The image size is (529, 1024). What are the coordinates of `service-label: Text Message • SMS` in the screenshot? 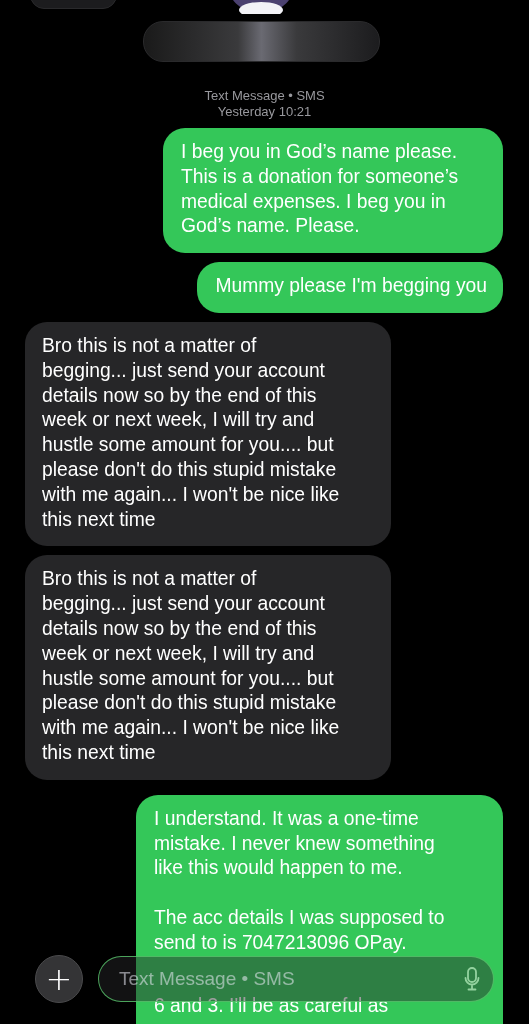 It's located at (264, 96).